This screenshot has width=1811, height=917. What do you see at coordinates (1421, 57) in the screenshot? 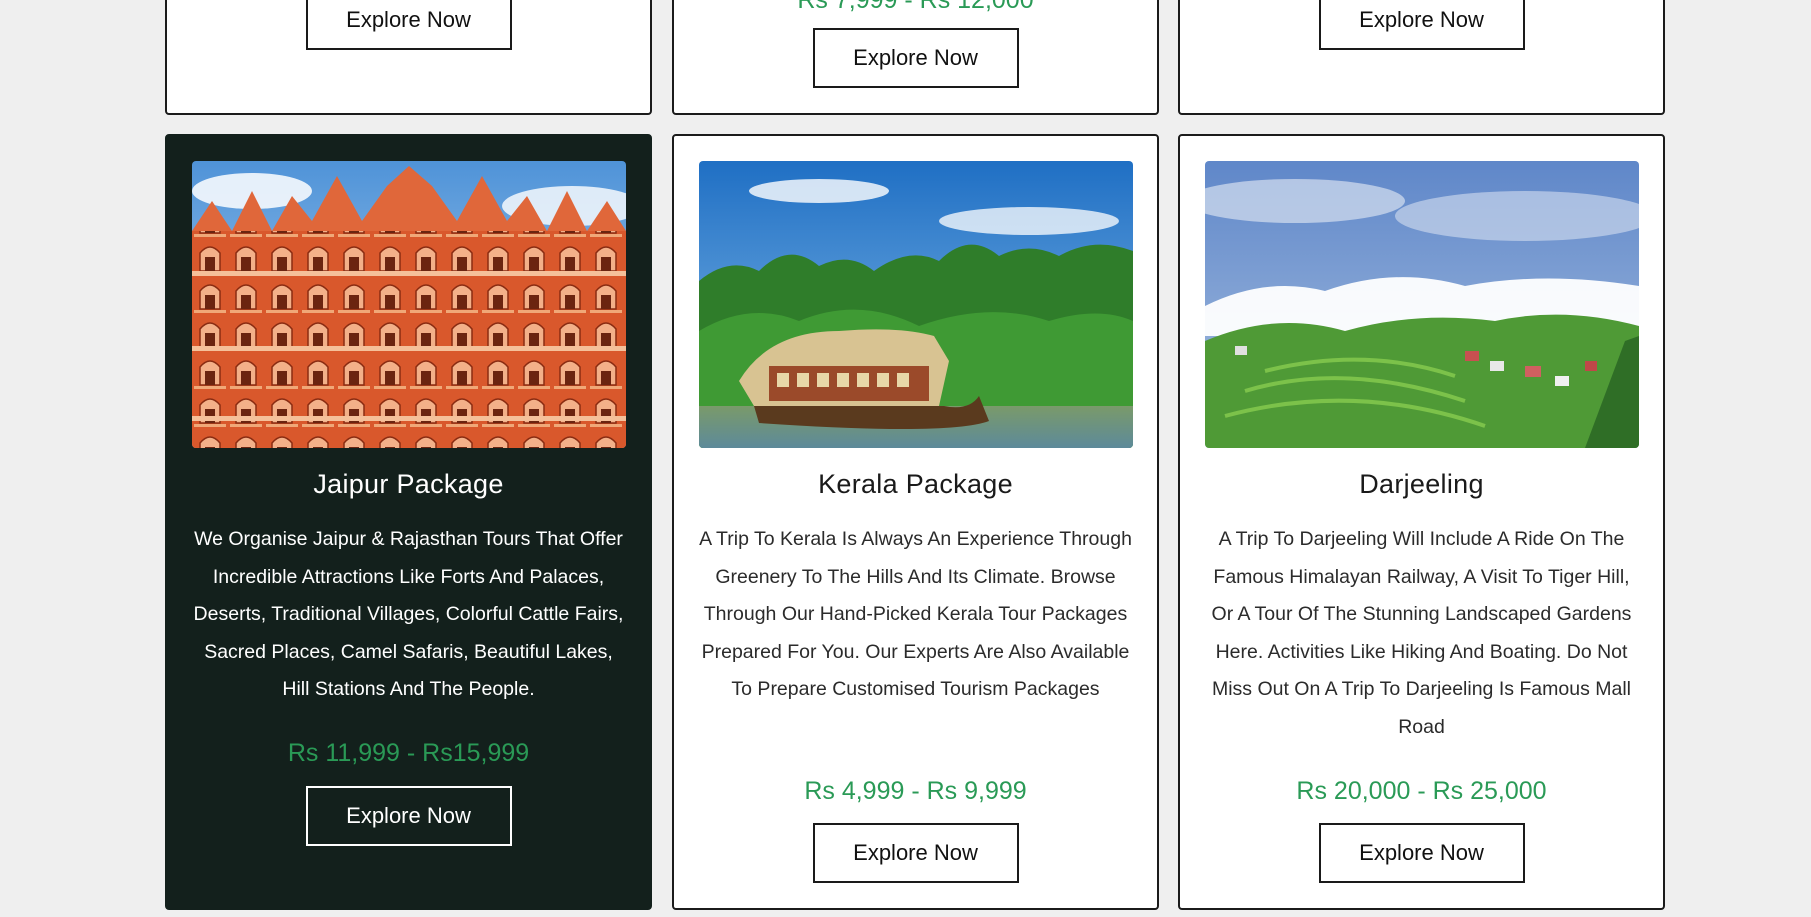
I see `package-card-top-right: Explore Now` at bounding box center [1421, 57].